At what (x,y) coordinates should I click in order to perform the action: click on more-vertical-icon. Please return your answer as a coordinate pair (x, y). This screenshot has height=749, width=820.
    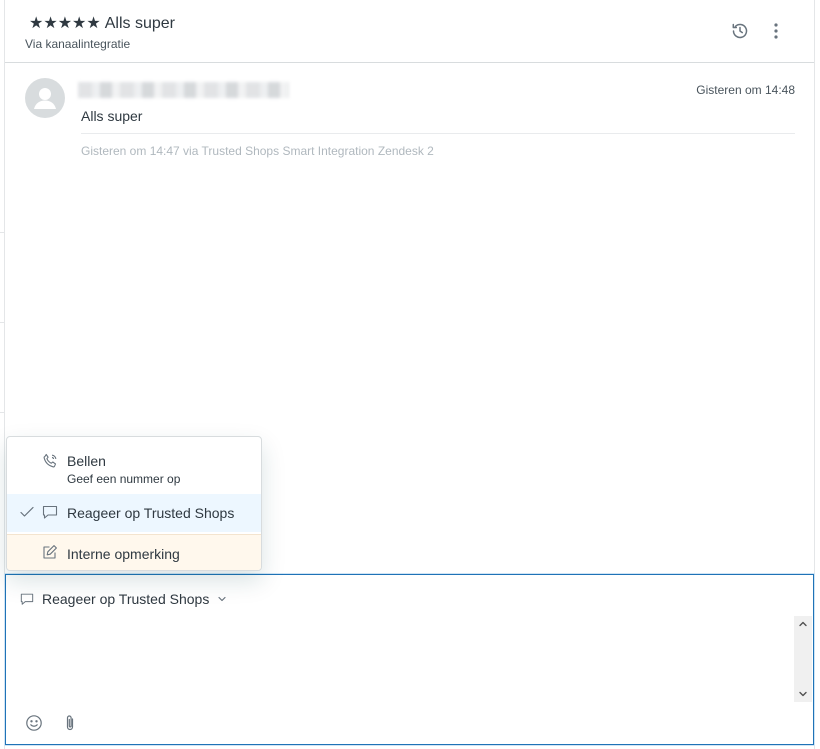
    Looking at the image, I should click on (776, 31).